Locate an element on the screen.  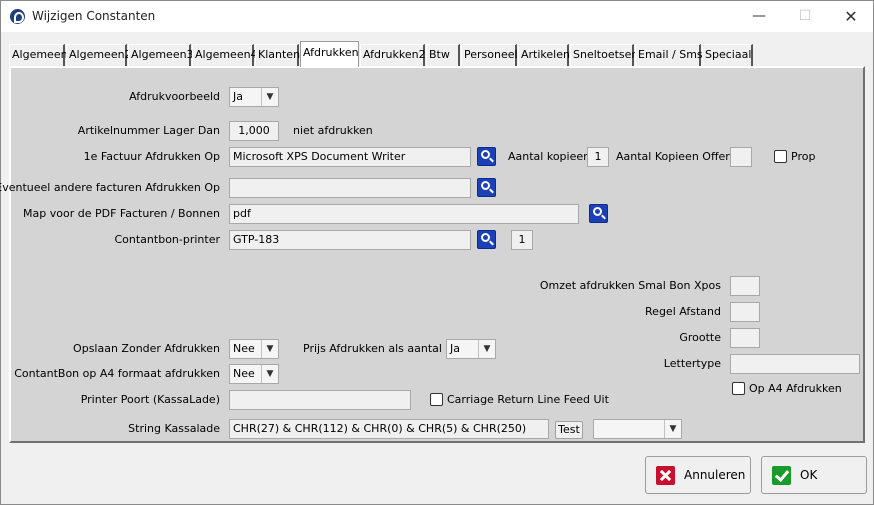
omzet-afdrukken-input is located at coordinates (745, 286).